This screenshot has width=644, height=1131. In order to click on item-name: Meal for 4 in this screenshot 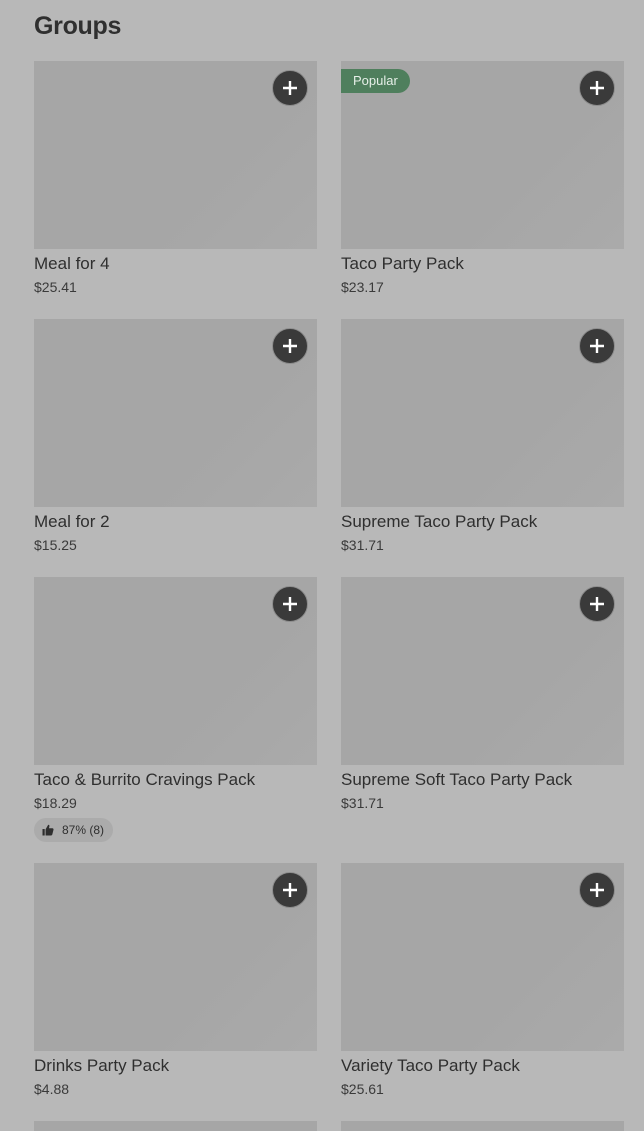, I will do `click(72, 263)`.